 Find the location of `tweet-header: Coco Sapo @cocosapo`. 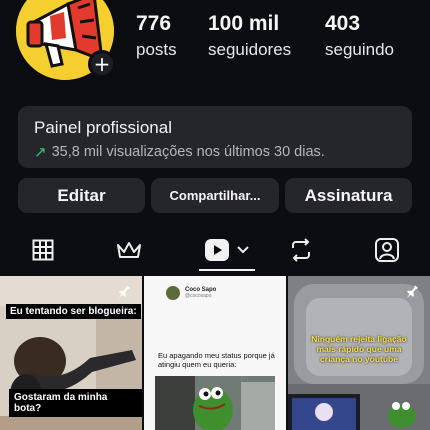

tweet-header: Coco Sapo @cocosapo is located at coordinates (191, 293).